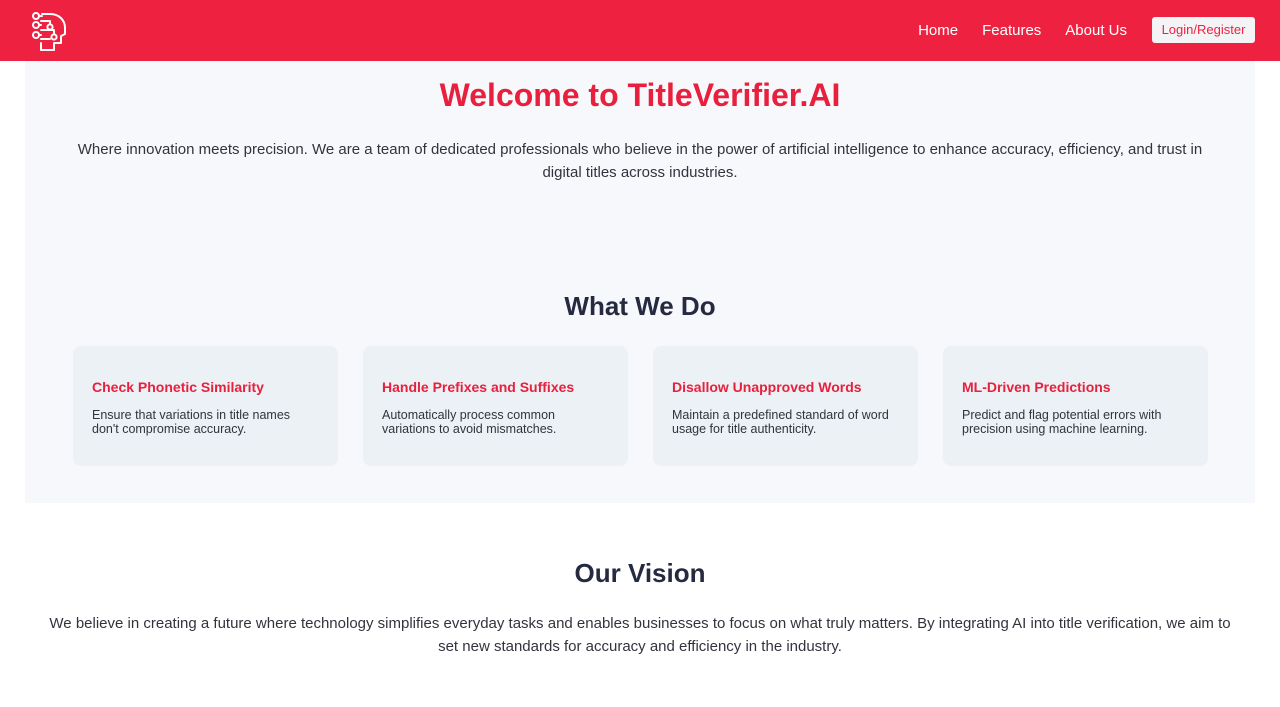 This screenshot has width=1280, height=707. Describe the element at coordinates (48, 31) in the screenshot. I see `ai-brain-head-icon` at that location.